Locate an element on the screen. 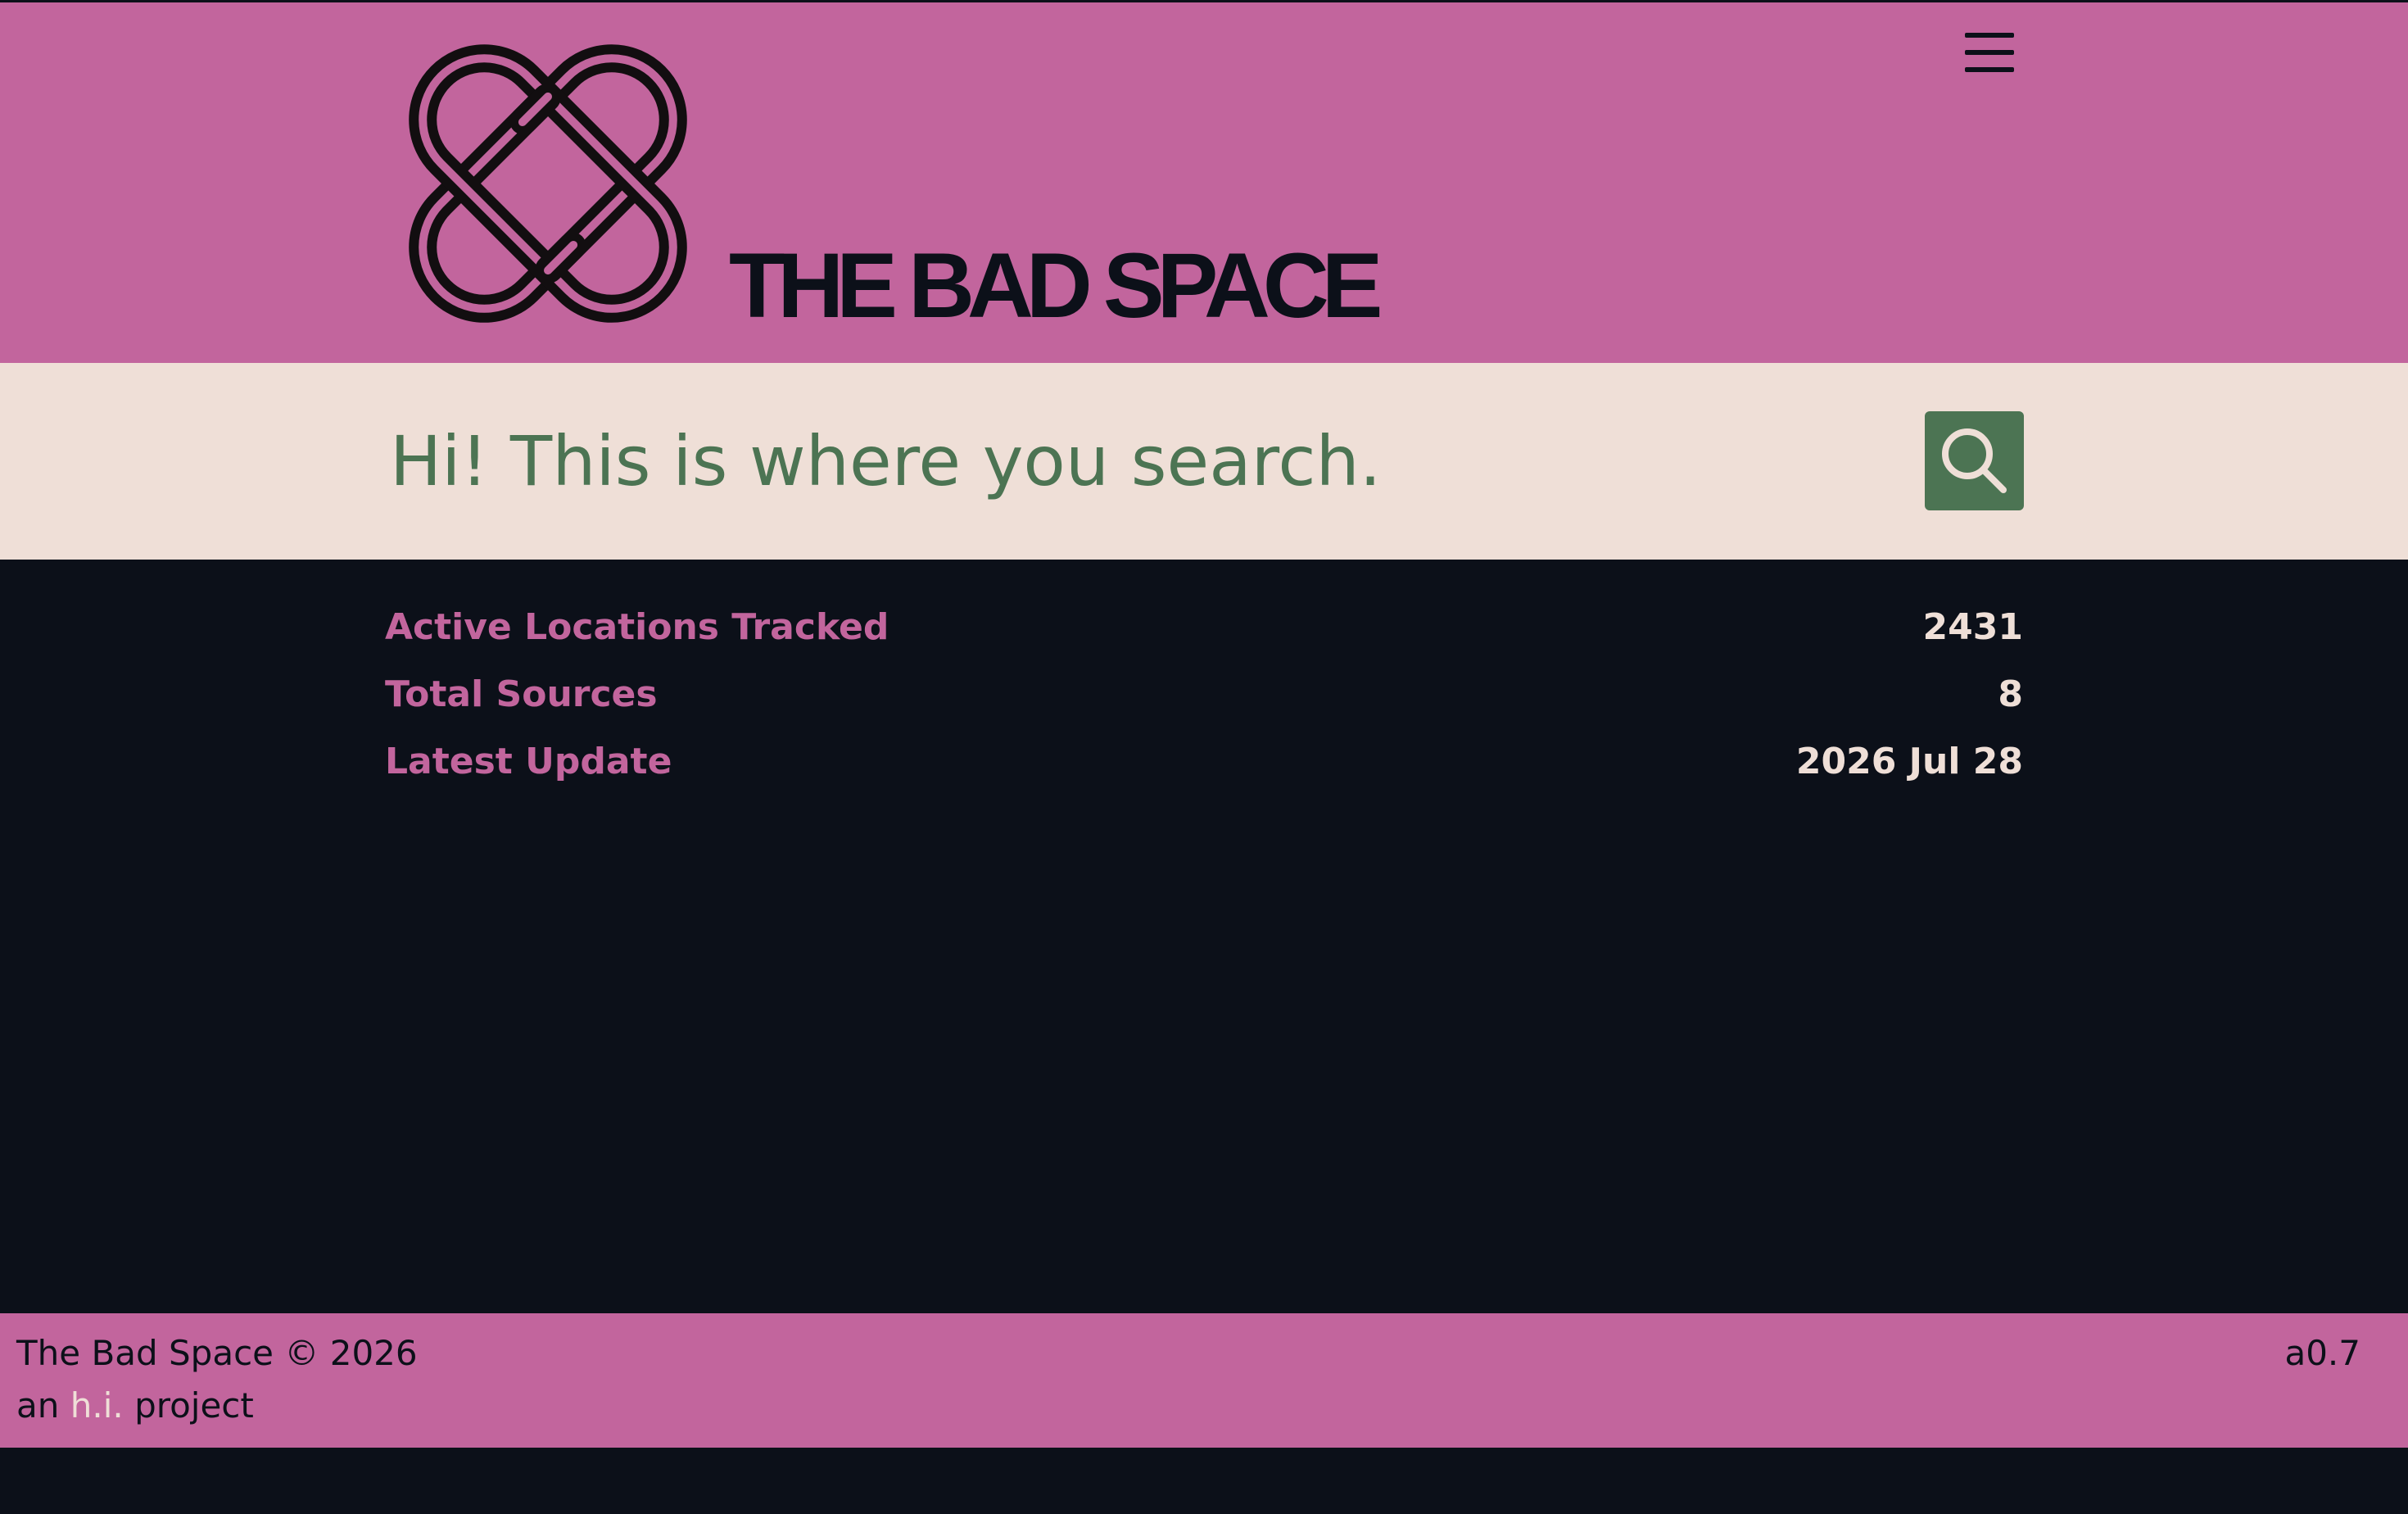 The image size is (2408, 1514). search-icon is located at coordinates (1974, 461).